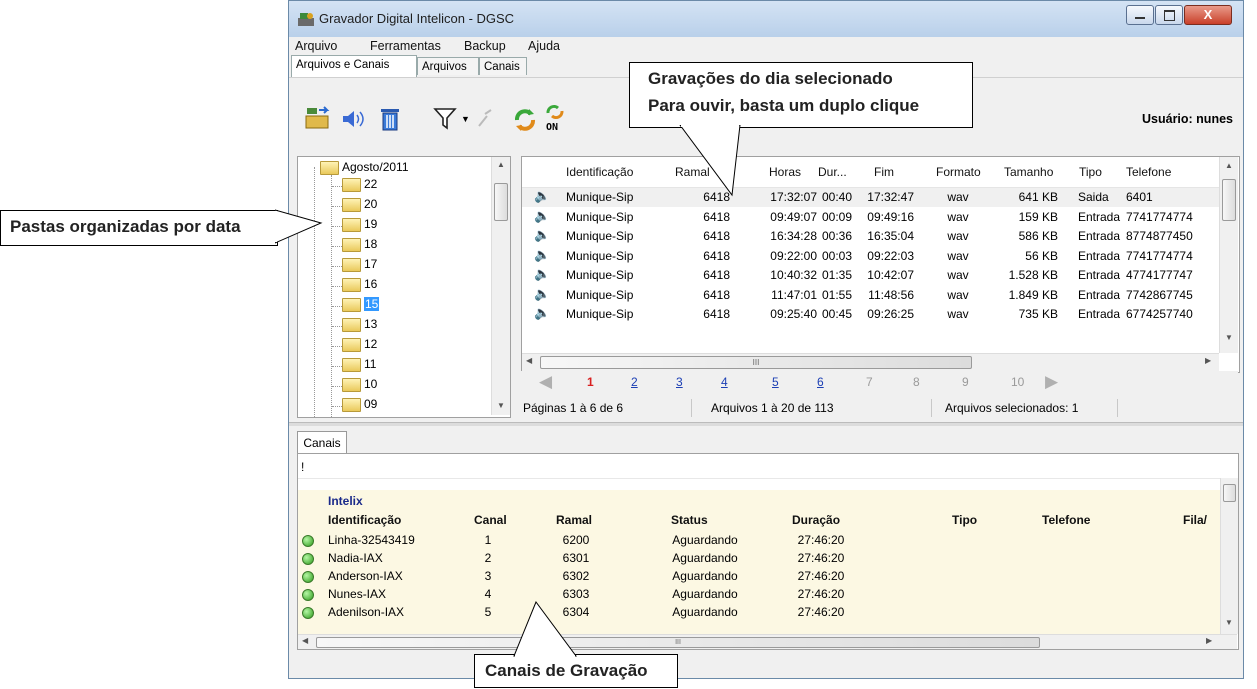  What do you see at coordinates (351, 304) in the screenshot?
I see `open-folder-icon` at bounding box center [351, 304].